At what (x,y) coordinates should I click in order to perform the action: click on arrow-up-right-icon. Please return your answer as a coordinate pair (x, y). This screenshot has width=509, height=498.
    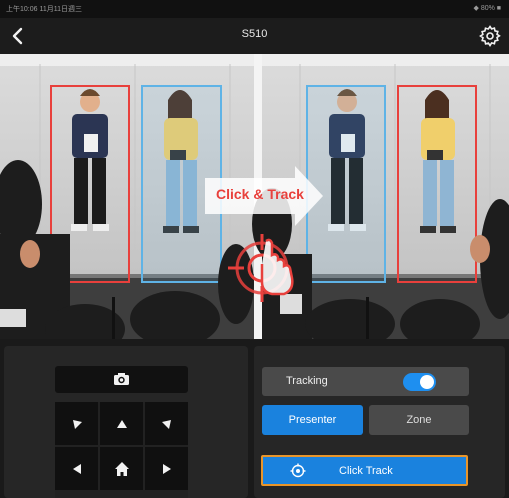
    Looking at the image, I should click on (166, 424).